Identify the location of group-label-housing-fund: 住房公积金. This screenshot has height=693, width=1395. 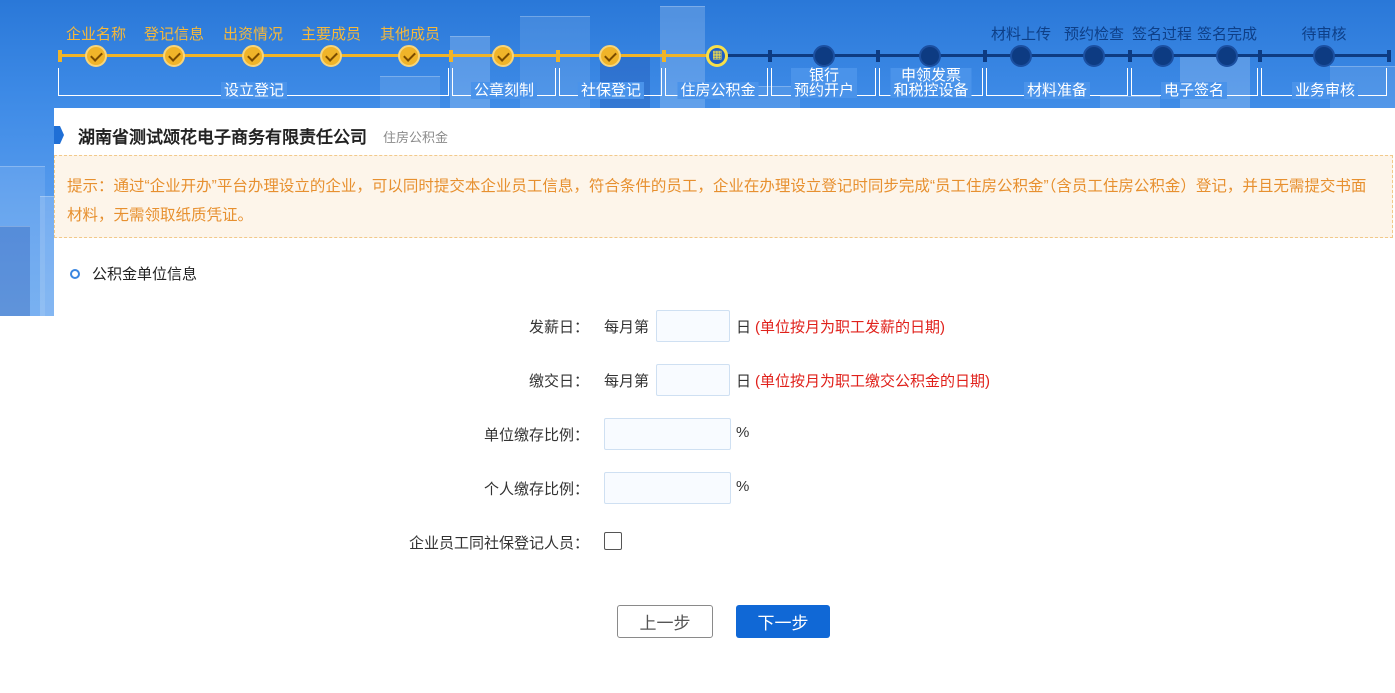
(718, 90).